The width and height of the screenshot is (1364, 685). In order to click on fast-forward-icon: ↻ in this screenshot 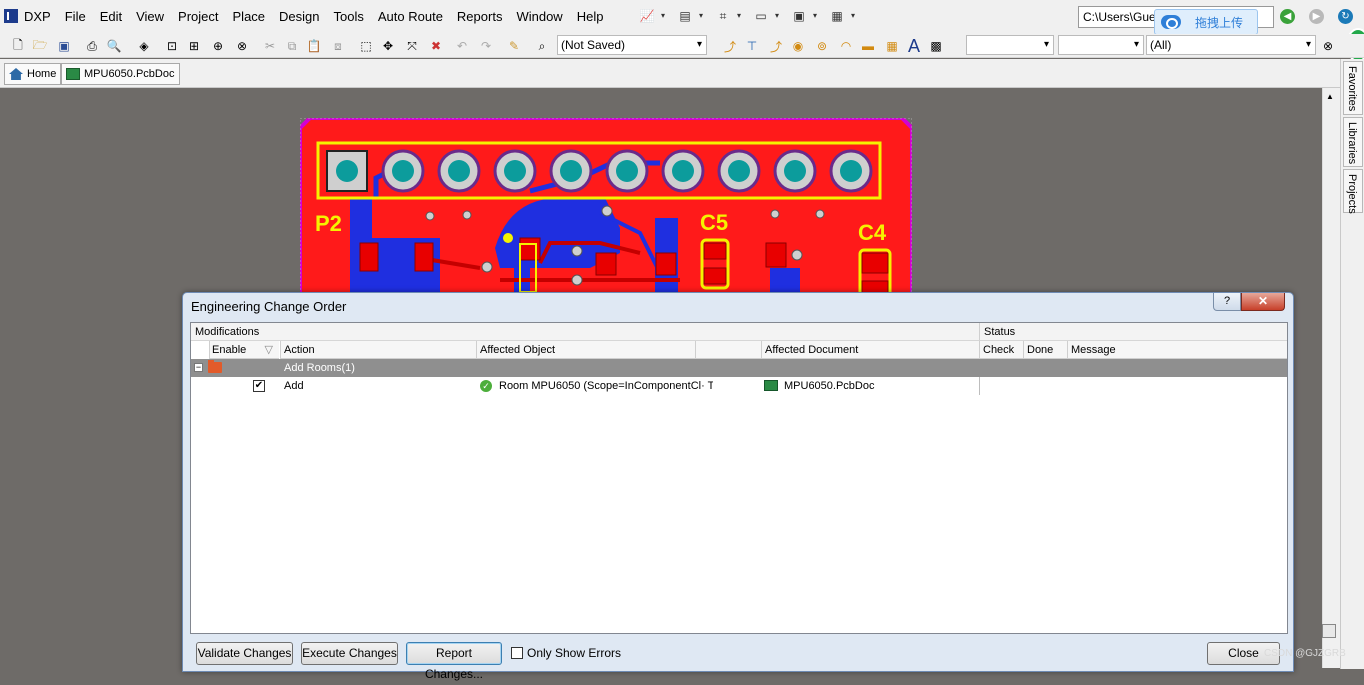, I will do `click(1345, 16)`.